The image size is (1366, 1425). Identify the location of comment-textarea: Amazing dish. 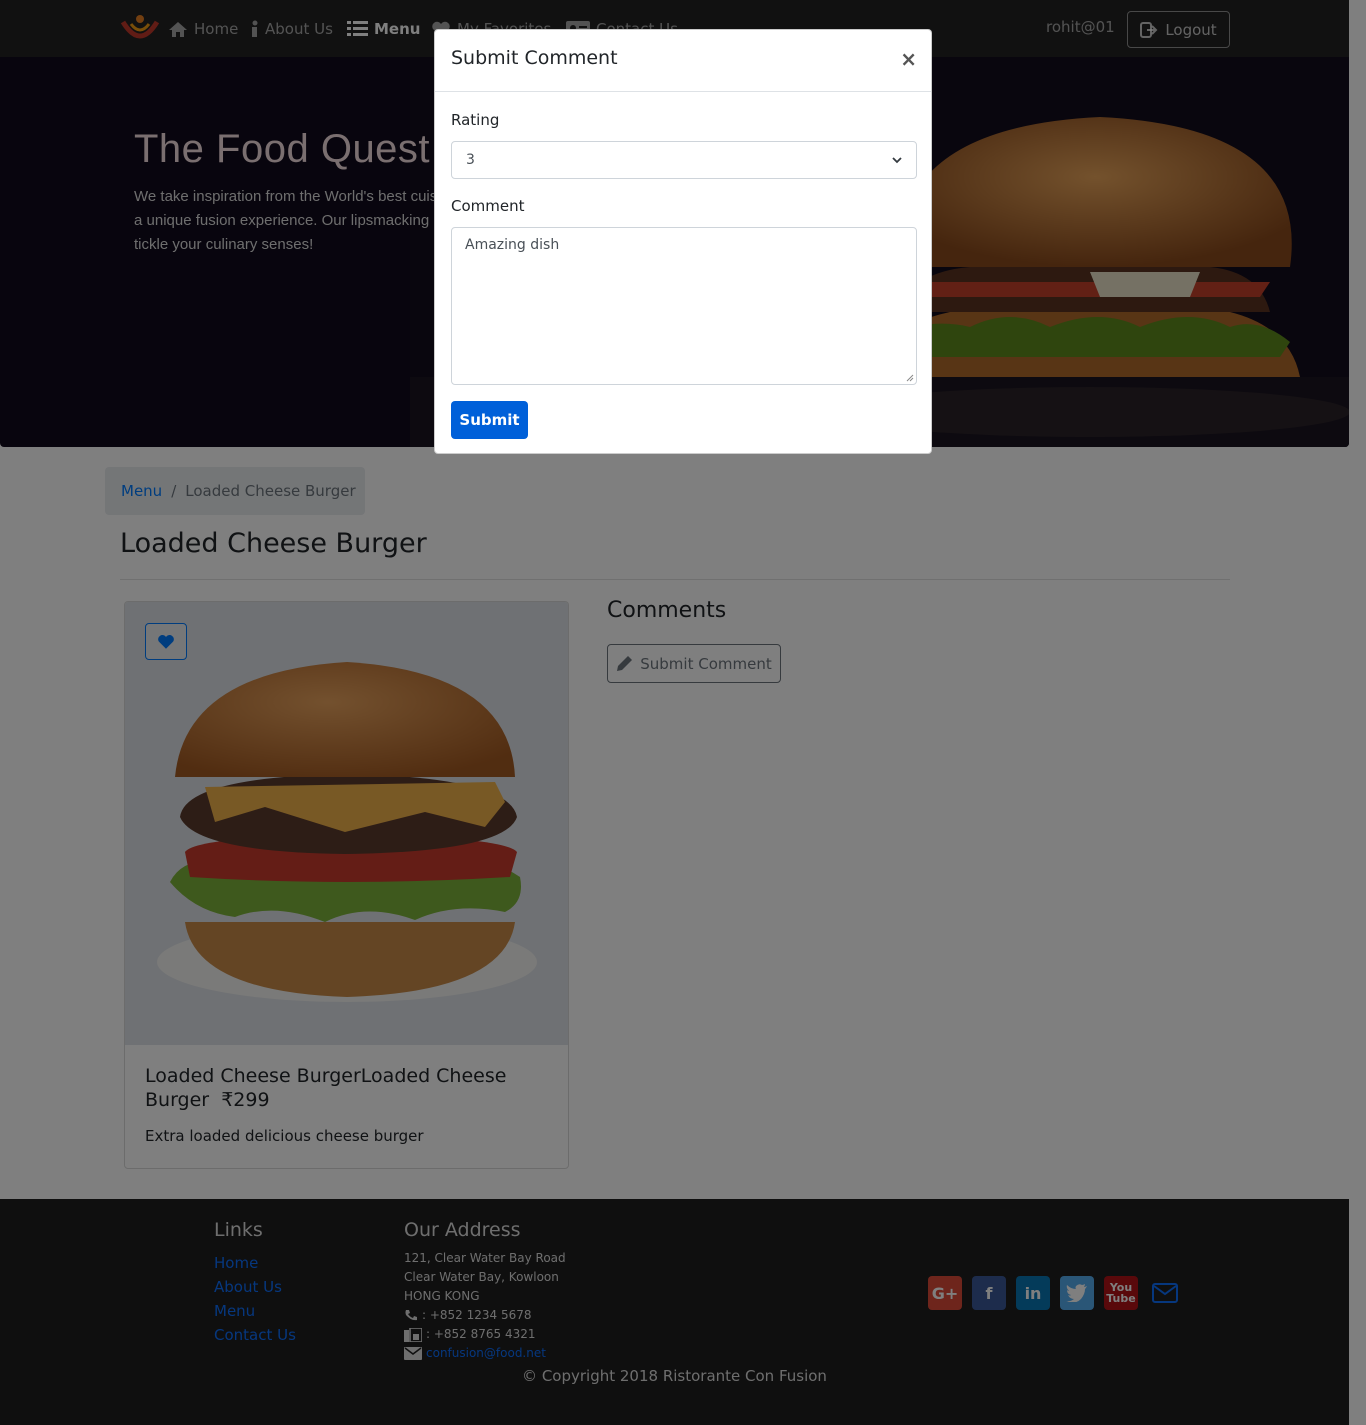
(684, 306).